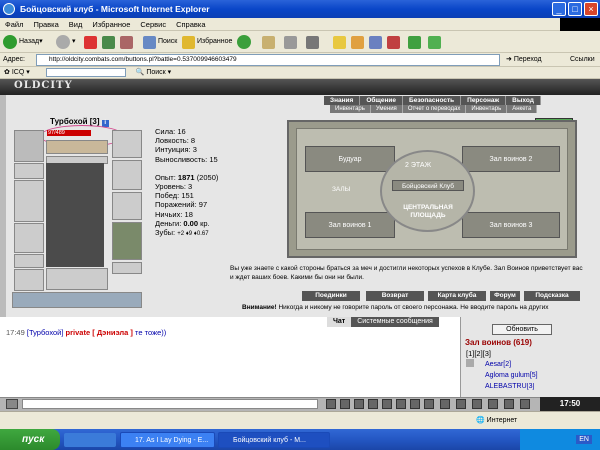 This screenshot has width=600, height=450. I want to click on chat-input, so click(170, 404).